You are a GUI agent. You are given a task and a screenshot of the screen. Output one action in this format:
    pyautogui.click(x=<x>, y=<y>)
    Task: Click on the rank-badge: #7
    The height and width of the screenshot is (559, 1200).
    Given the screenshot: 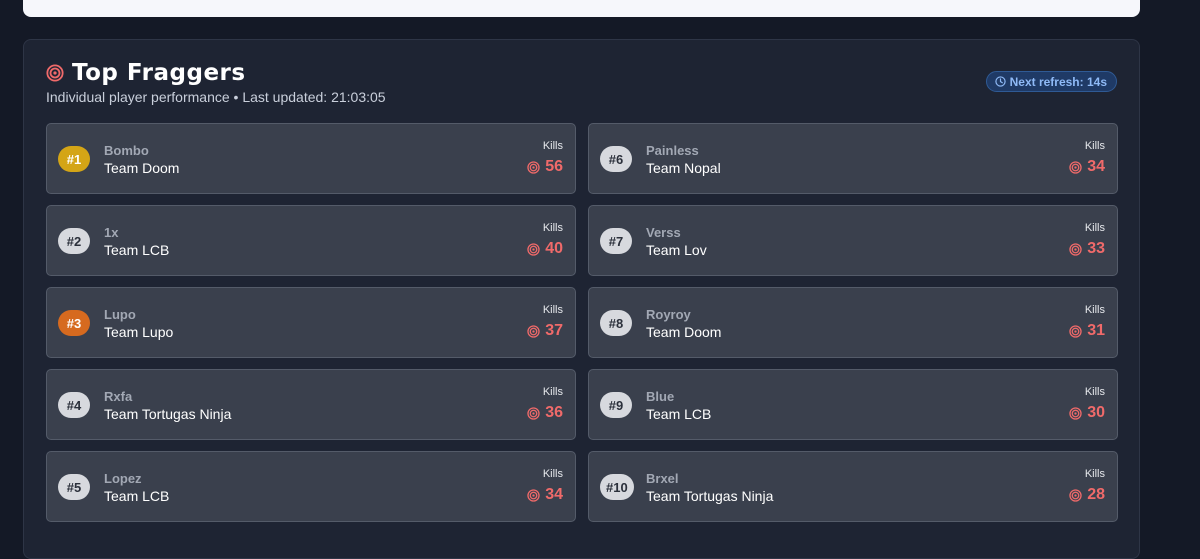 What is the action you would take?
    pyautogui.click(x=616, y=241)
    